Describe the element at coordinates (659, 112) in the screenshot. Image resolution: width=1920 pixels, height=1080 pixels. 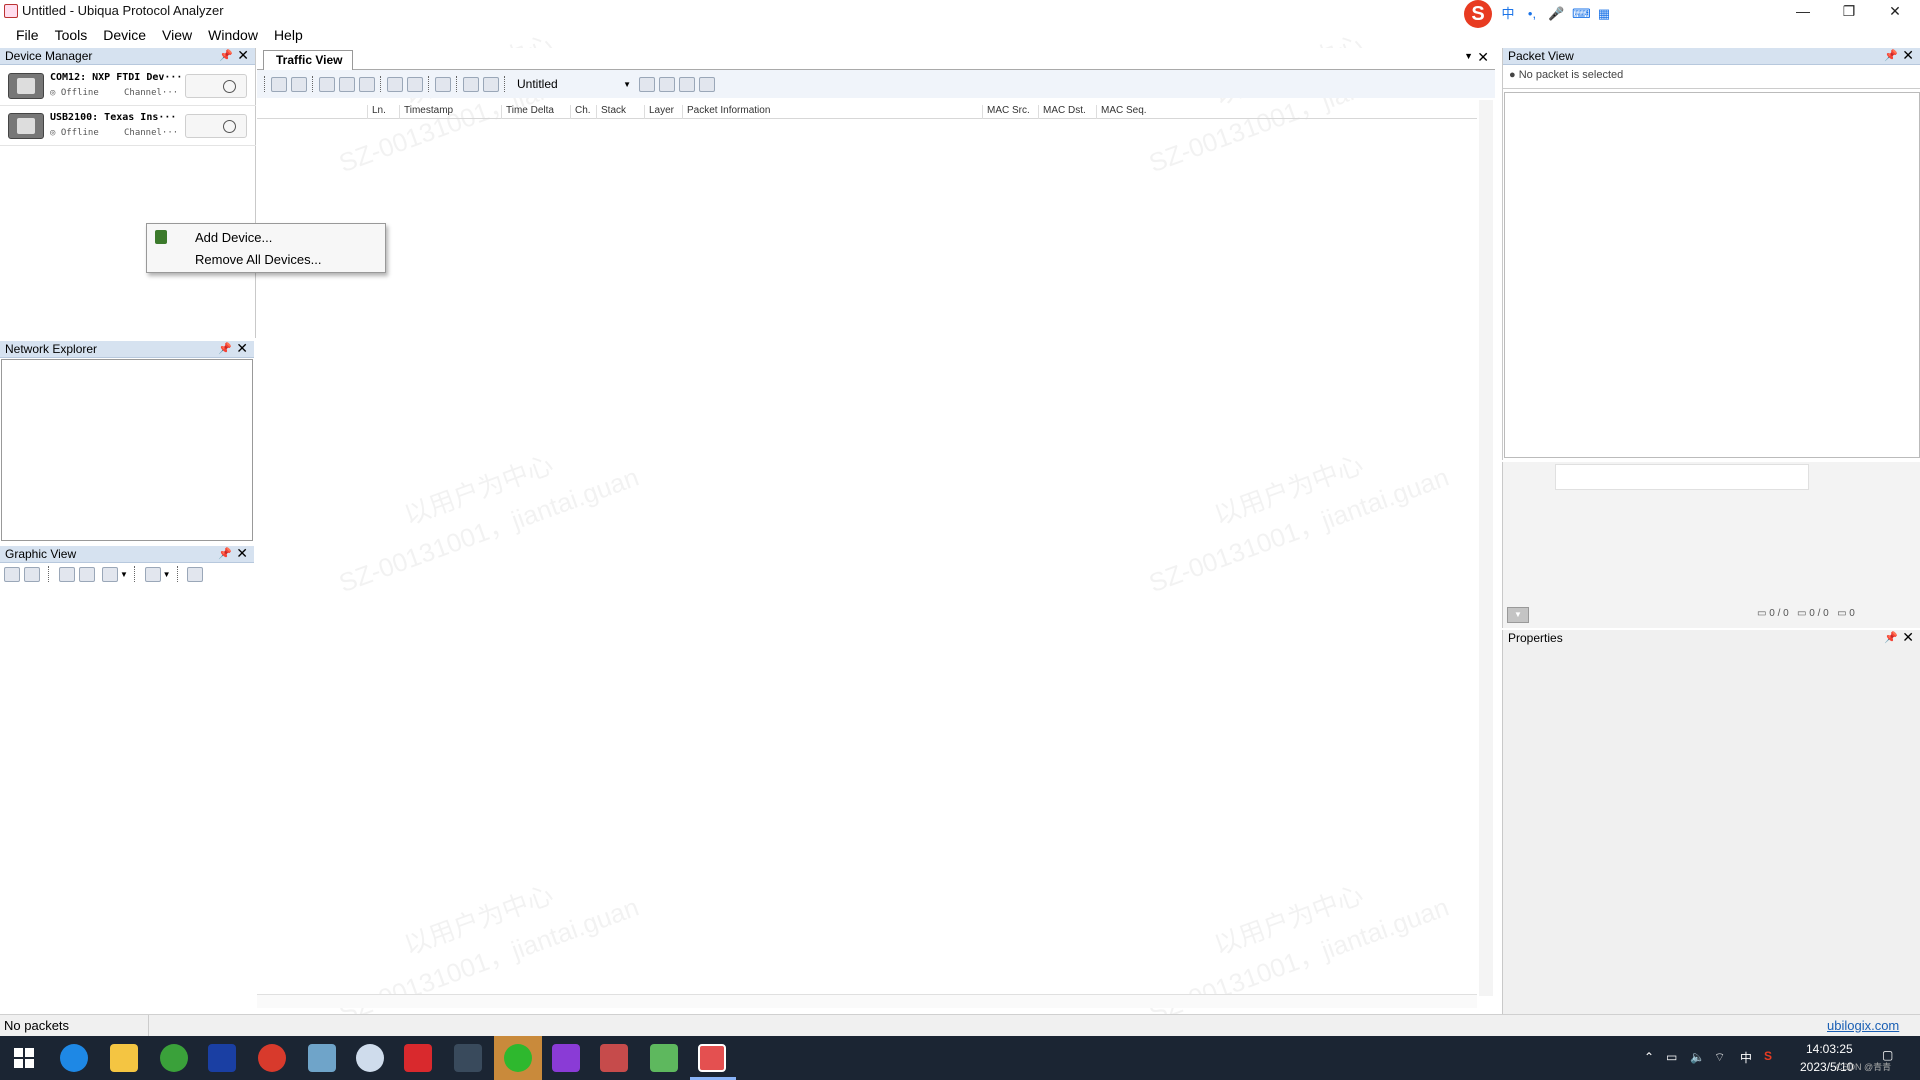
I see `column-header: Layer` at that location.